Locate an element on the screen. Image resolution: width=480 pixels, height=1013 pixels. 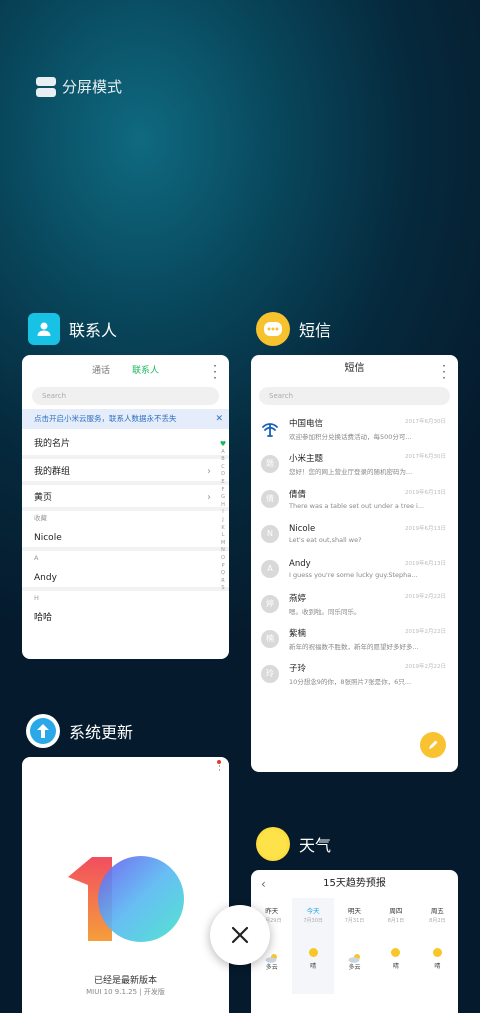
thread-row: 婷燕婷 2019年2月22日 嗯。收到啦。同乐同乐。 is located at coordinates (354, 603).